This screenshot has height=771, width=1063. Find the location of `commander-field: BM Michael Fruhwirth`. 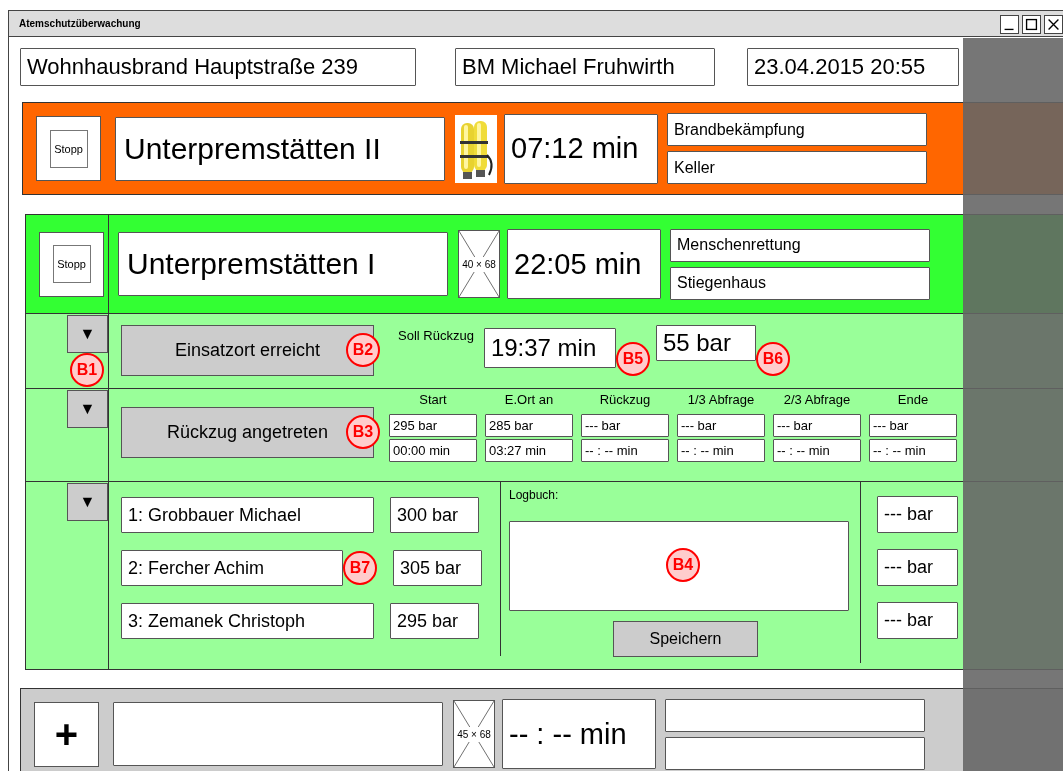

commander-field: BM Michael Fruhwirth is located at coordinates (585, 67).